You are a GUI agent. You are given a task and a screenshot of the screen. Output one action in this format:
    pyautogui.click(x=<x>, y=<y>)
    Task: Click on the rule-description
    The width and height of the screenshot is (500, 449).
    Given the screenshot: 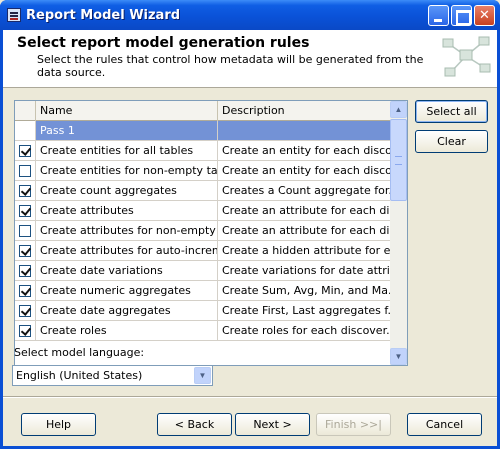 What is the action you would take?
    pyautogui.click(x=304, y=130)
    